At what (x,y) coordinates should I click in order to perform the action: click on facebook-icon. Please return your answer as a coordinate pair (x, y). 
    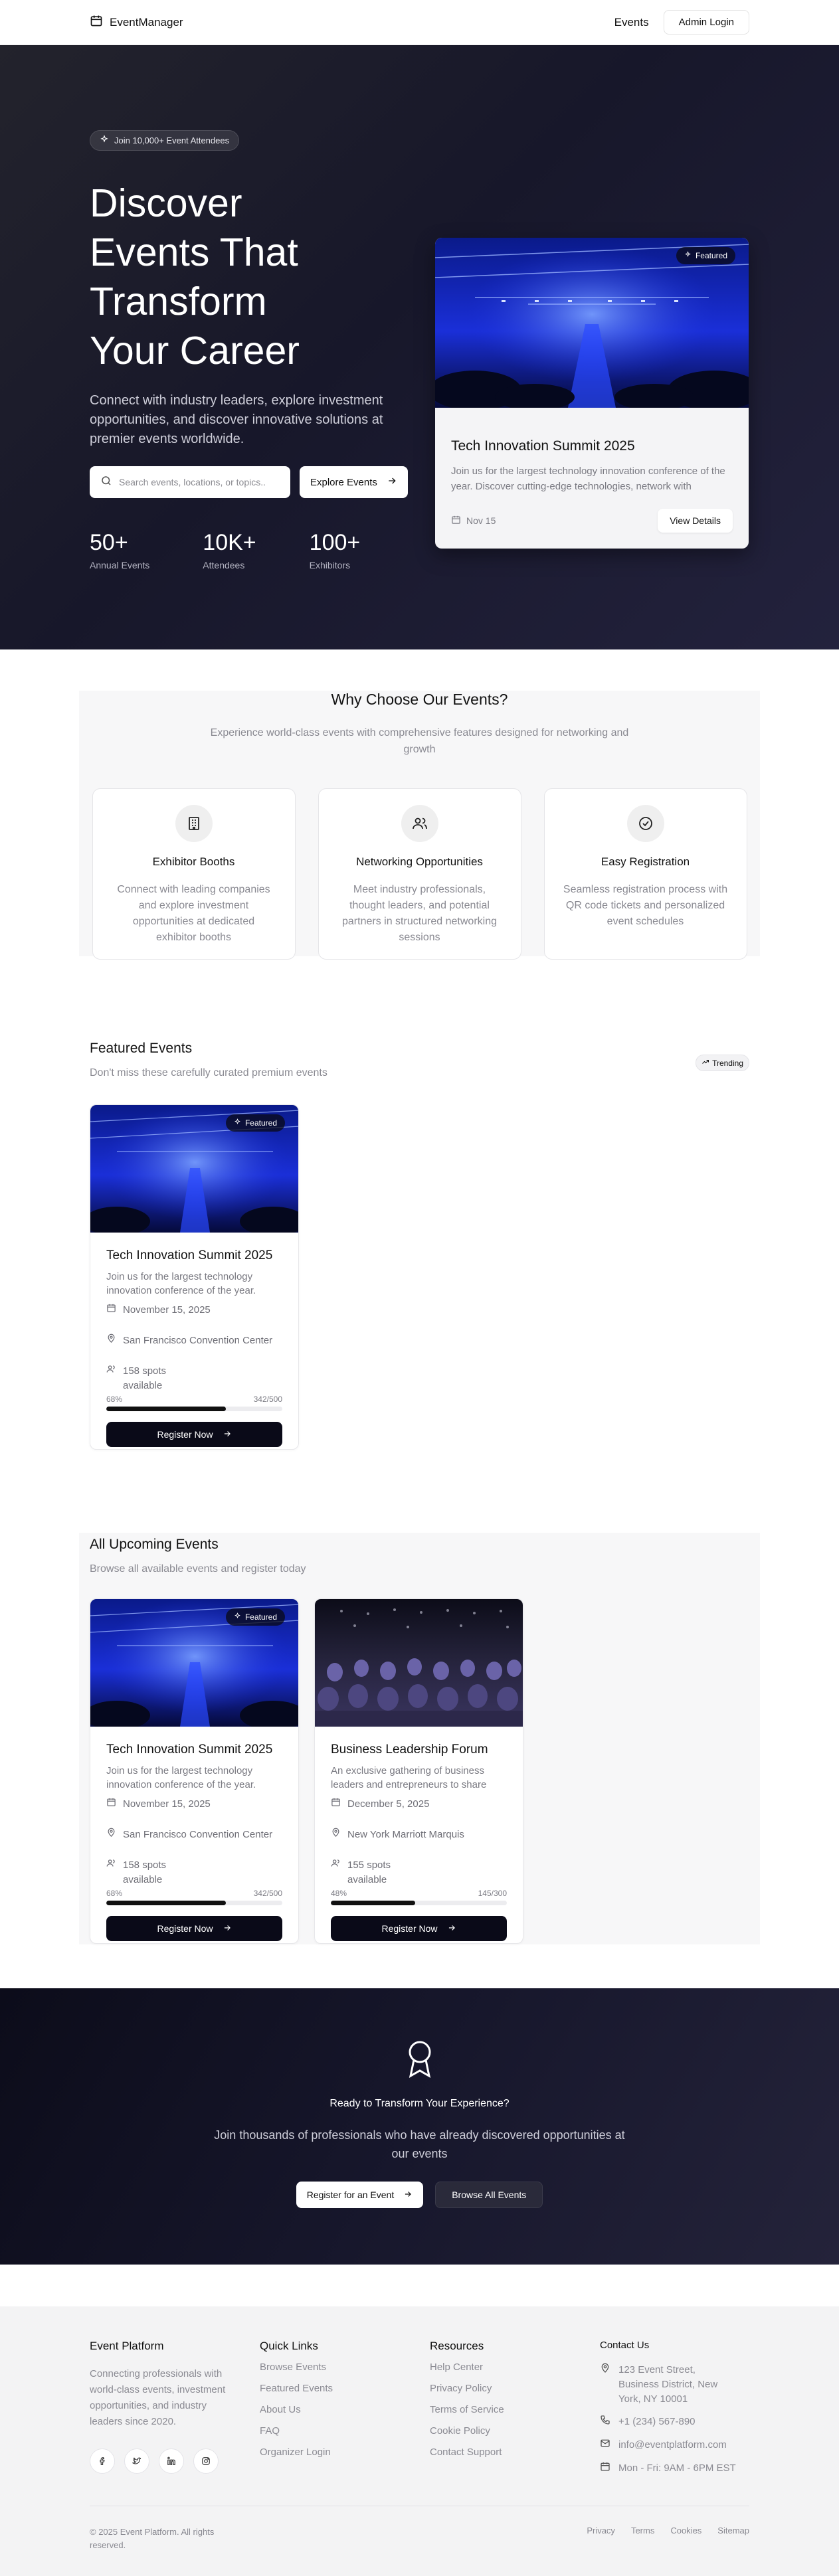
    Looking at the image, I should click on (102, 2461).